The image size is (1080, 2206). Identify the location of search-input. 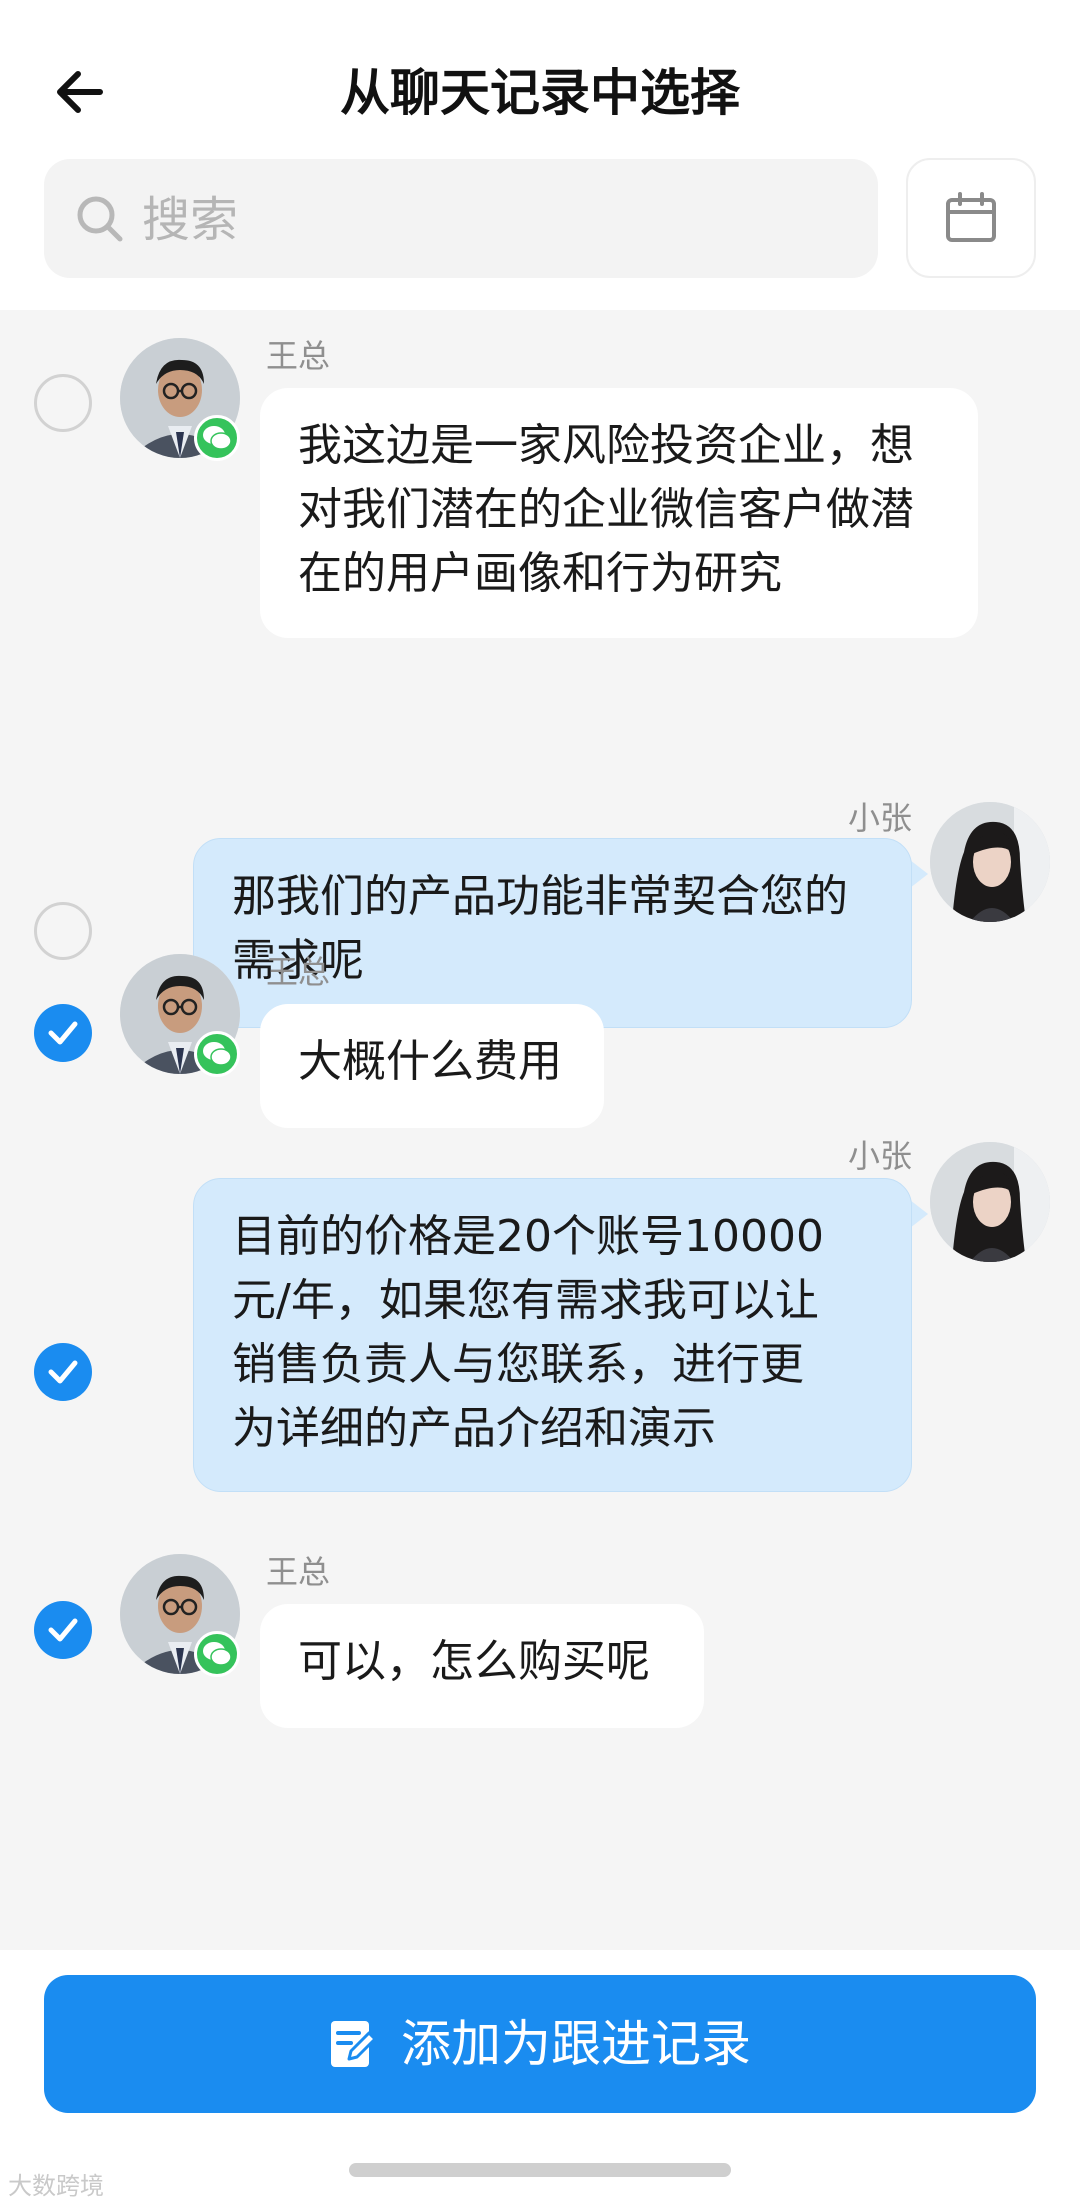
(492, 219).